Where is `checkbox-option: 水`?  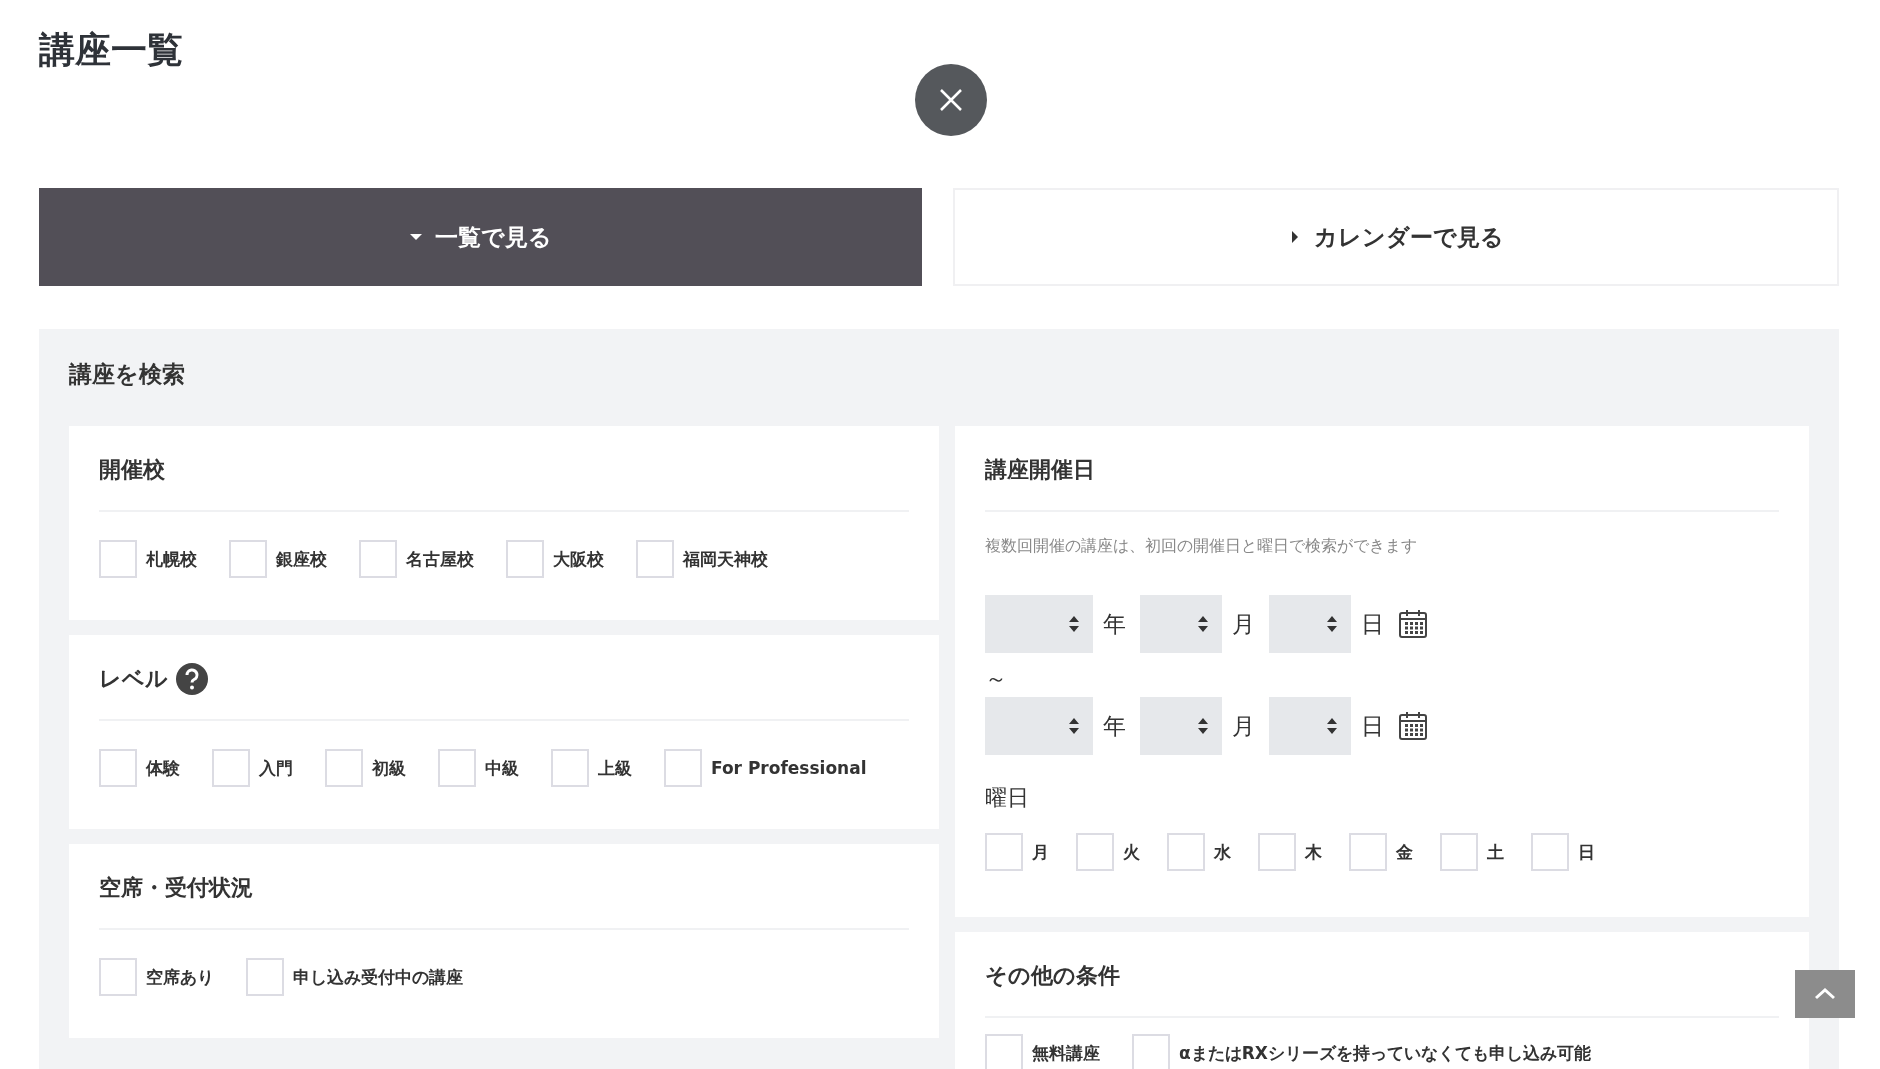
checkbox-option: 水 is located at coordinates (1199, 852).